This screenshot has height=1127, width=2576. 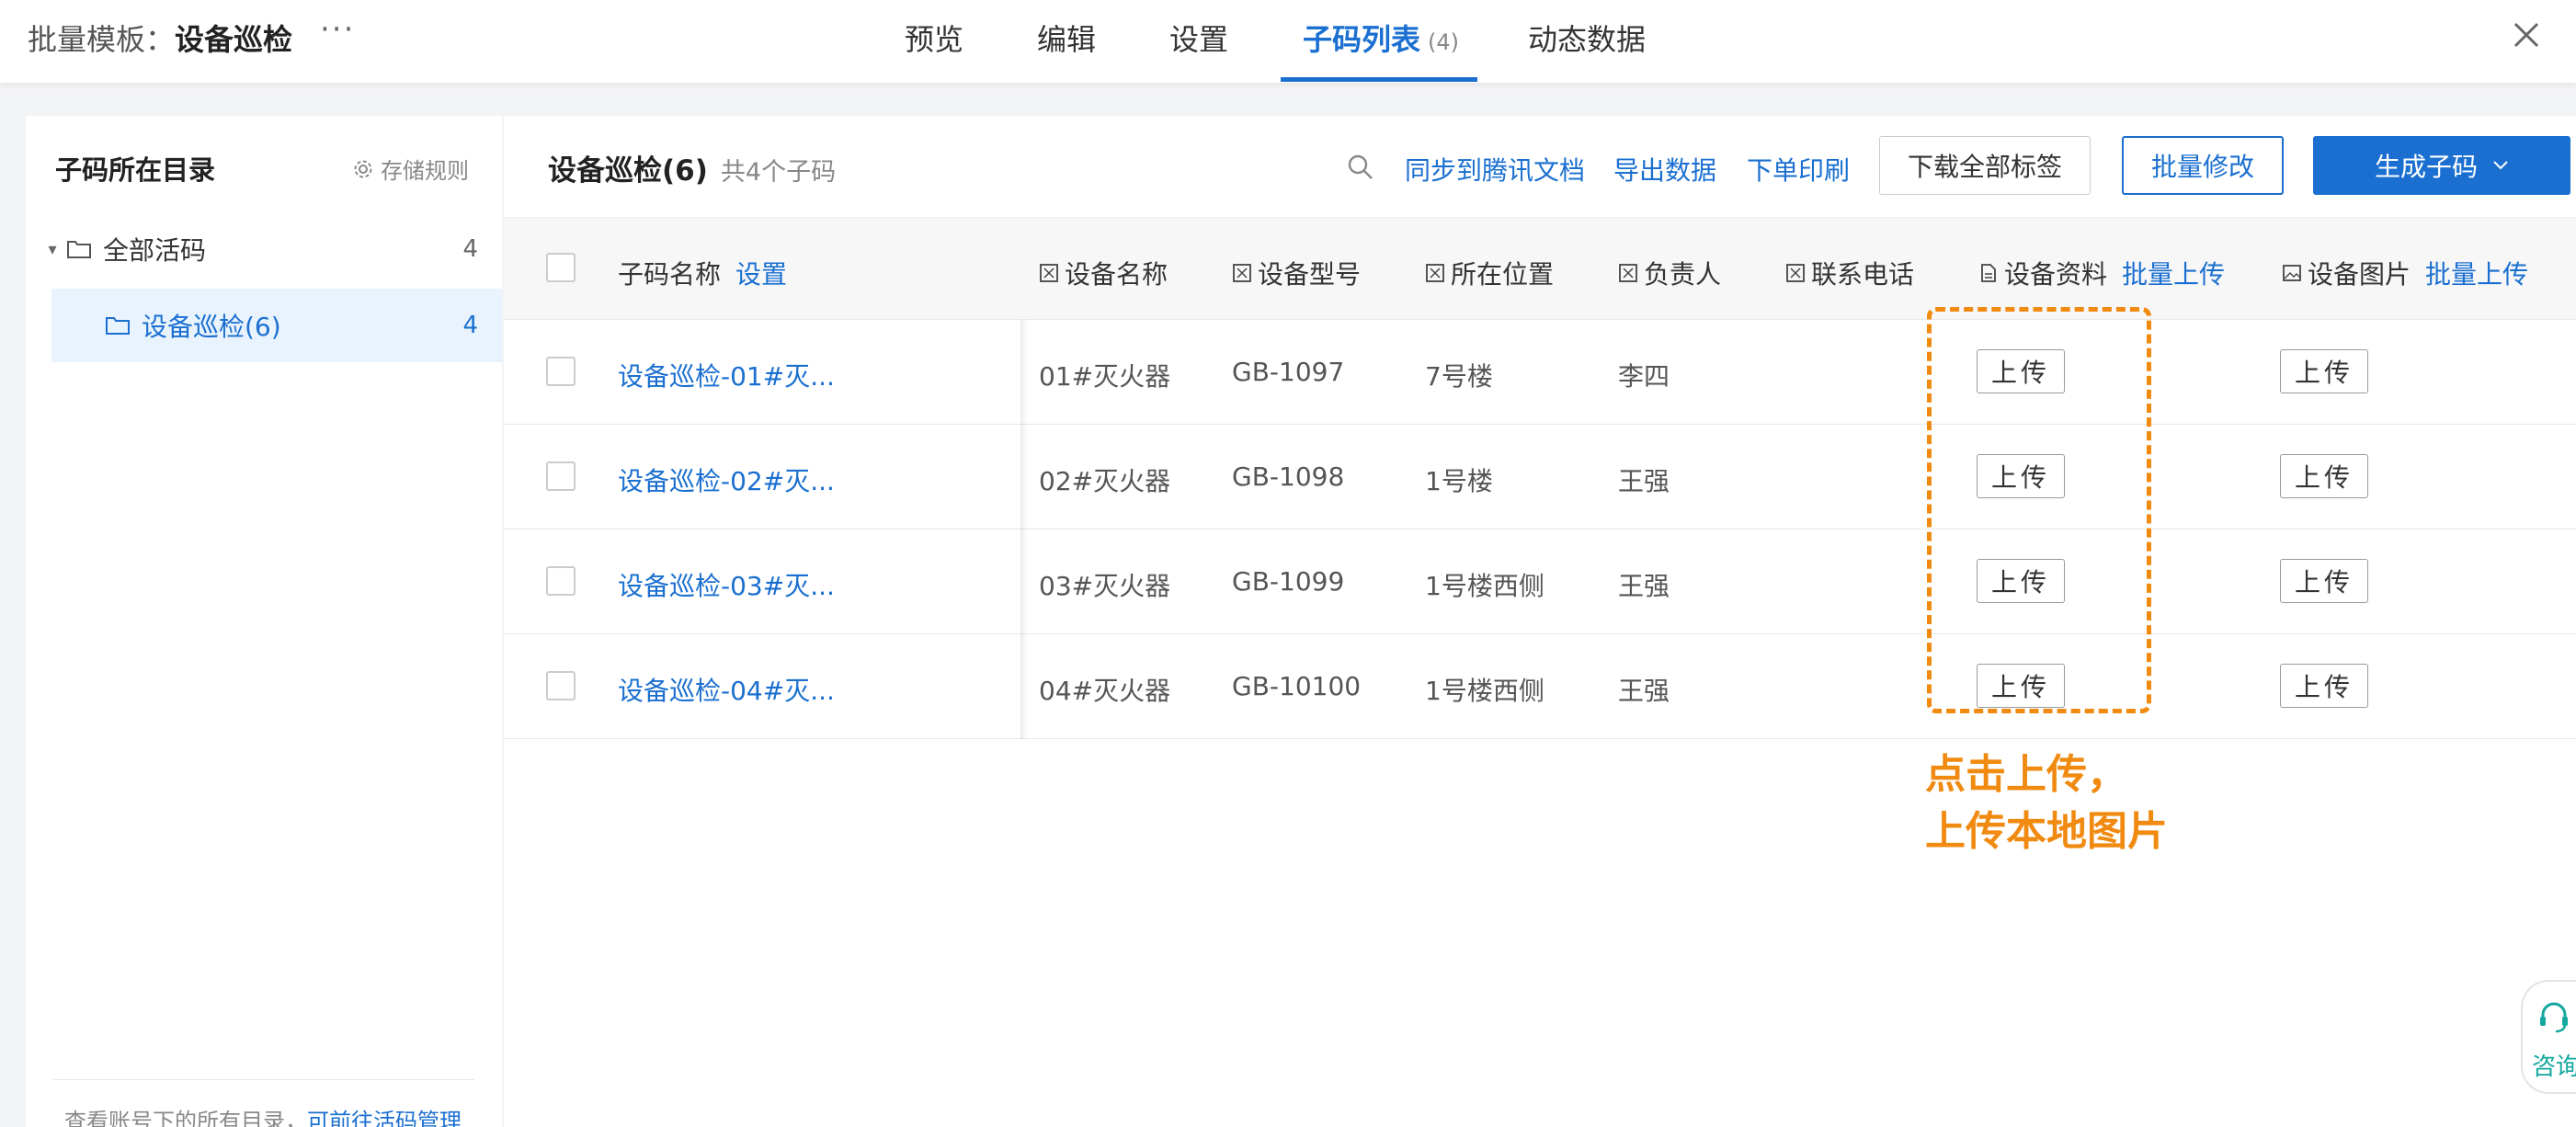 I want to click on tab-preview: 预览, so click(x=934, y=38).